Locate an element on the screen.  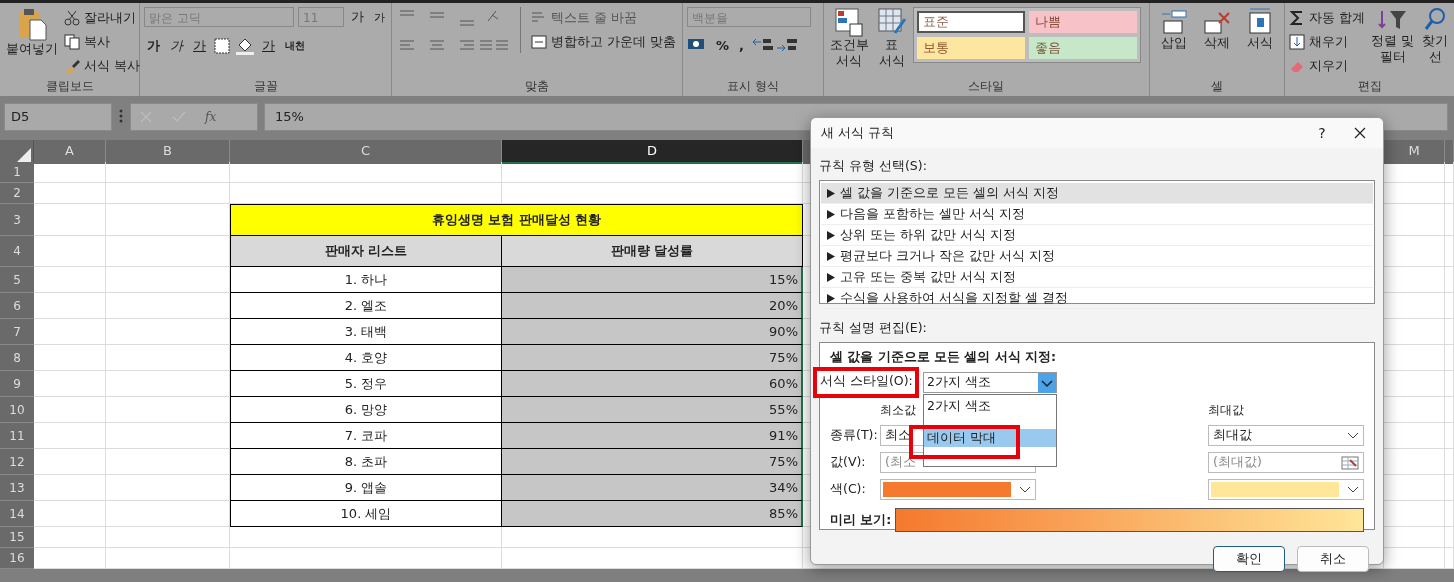
table-cell: 85% is located at coordinates (652, 514).